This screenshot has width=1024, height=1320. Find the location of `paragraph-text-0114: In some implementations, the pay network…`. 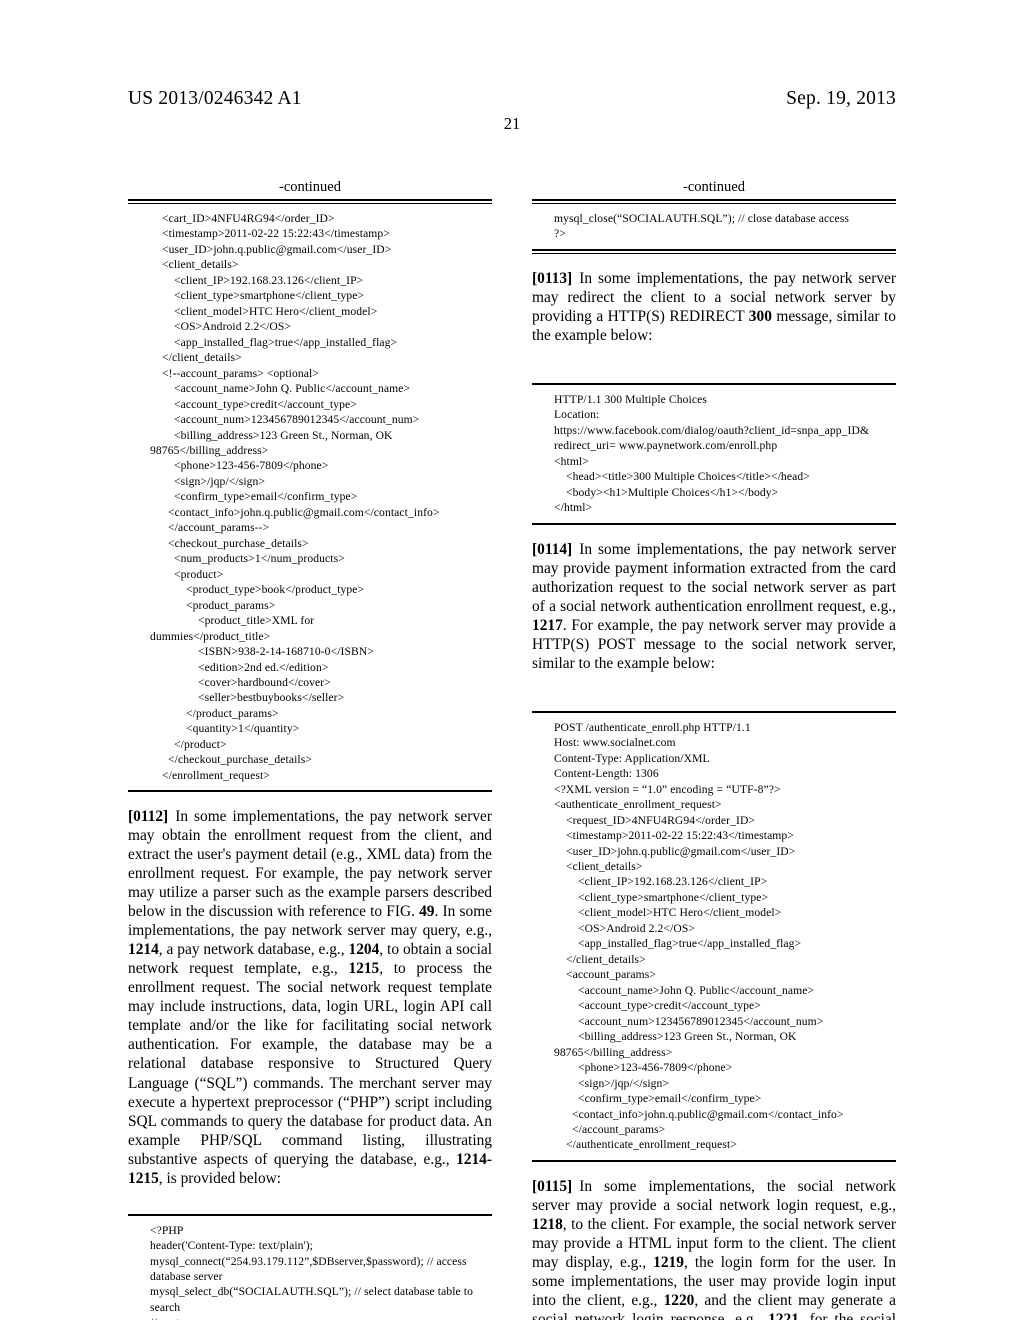

paragraph-text-0114: In some implementations, the pay network… is located at coordinates (714, 606).